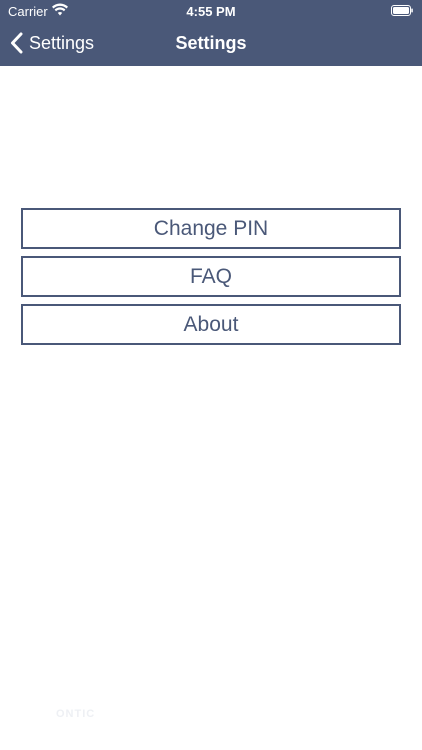 Image resolution: width=422 pixels, height=750 pixels. What do you see at coordinates (402, 10) in the screenshot?
I see `battery-icon` at bounding box center [402, 10].